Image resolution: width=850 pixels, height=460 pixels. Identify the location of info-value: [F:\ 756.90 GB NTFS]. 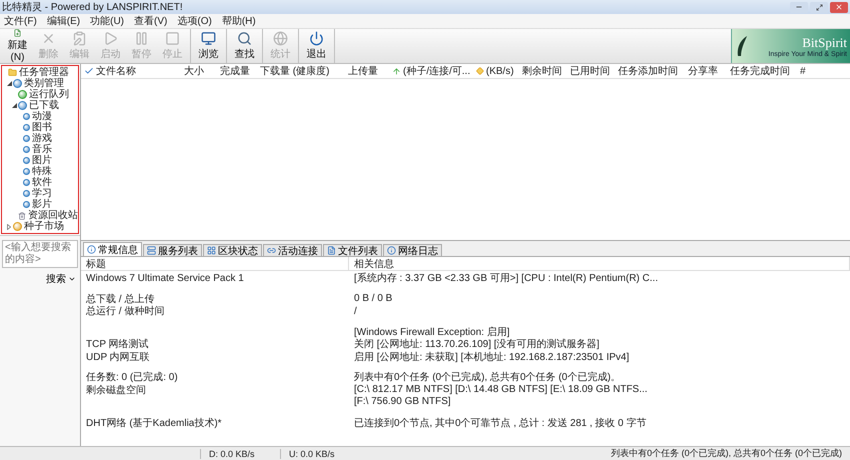
(402, 401).